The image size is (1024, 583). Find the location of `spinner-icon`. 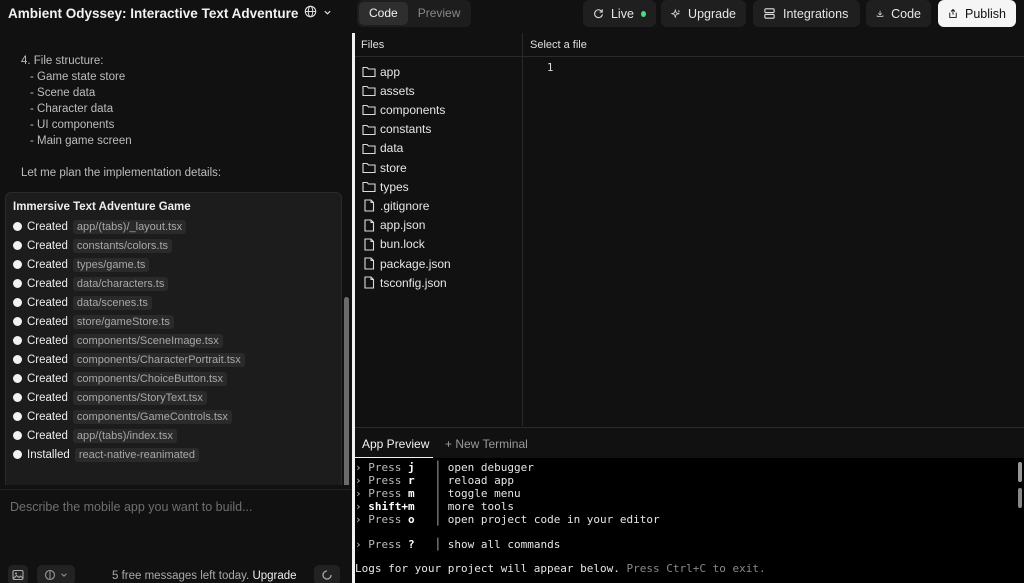

spinner-icon is located at coordinates (327, 575).